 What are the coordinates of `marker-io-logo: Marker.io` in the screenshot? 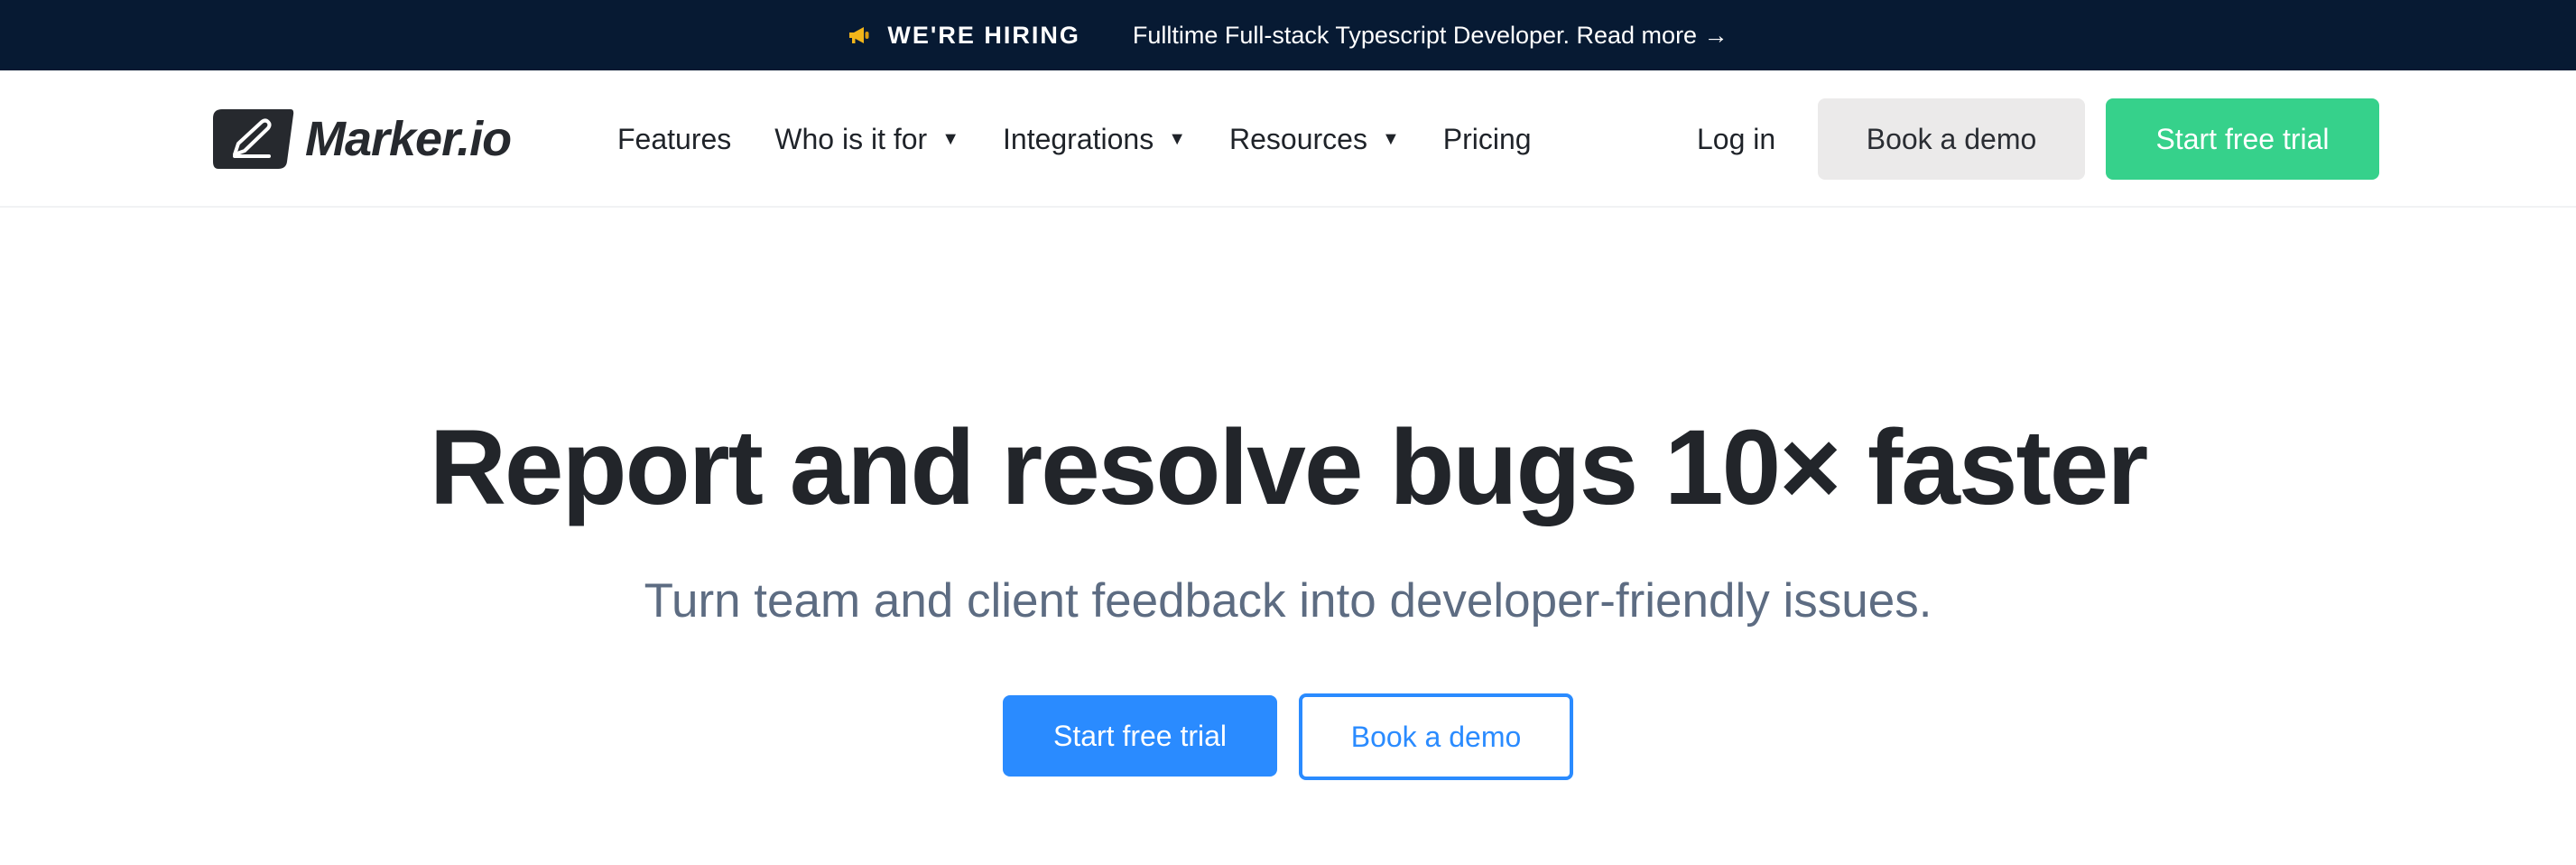 It's located at (363, 139).